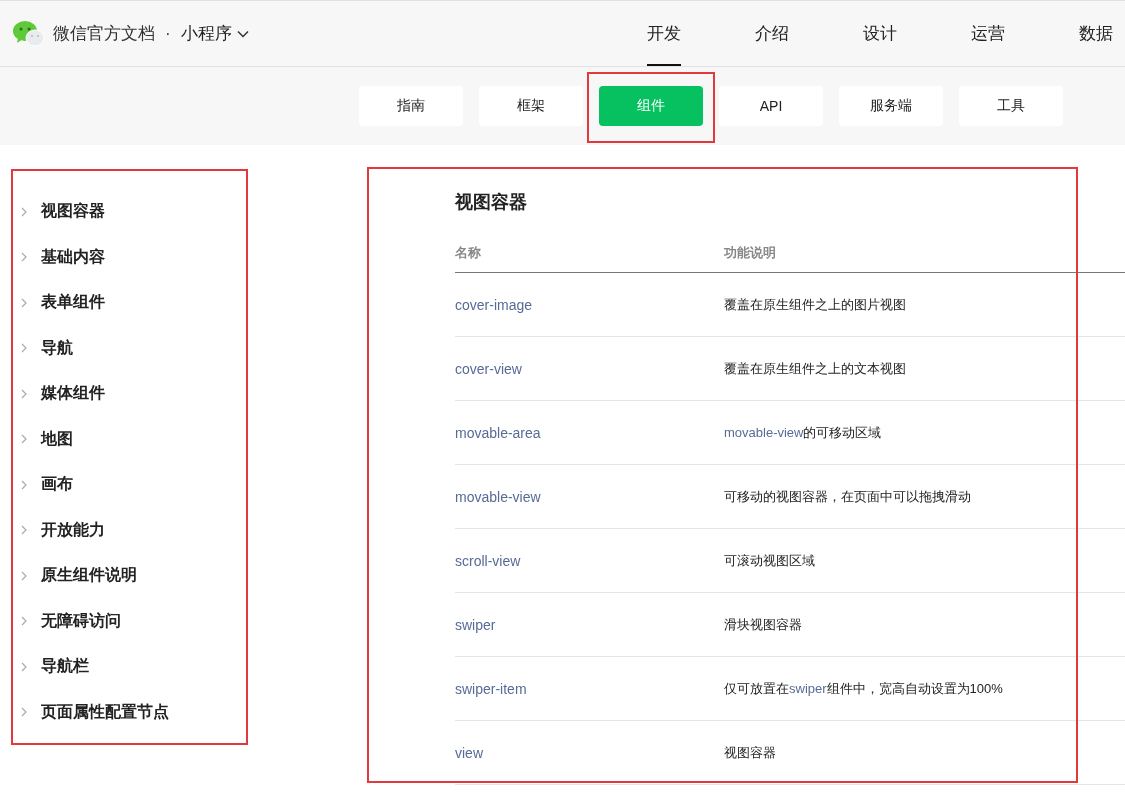 Image resolution: width=1125 pixels, height=793 pixels. What do you see at coordinates (815, 368) in the screenshot?
I see `description-text: 覆盖在原生组件之上的文本视图` at bounding box center [815, 368].